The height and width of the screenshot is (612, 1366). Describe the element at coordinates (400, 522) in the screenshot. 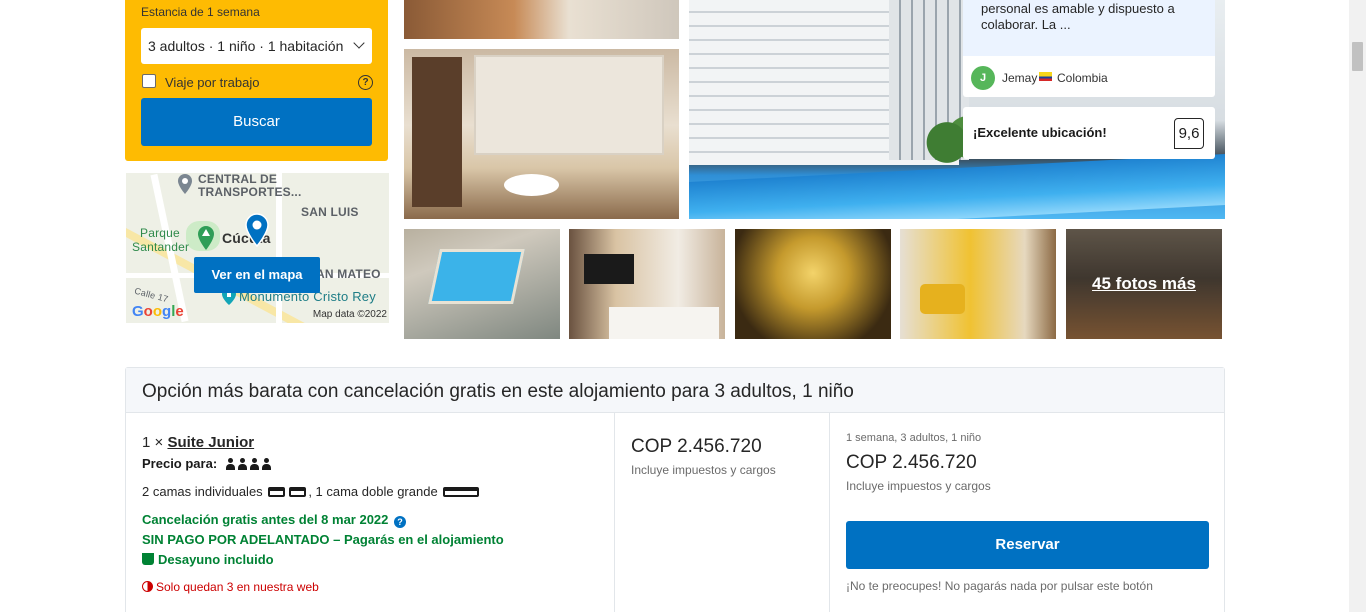

I see `info-icon: ?` at that location.